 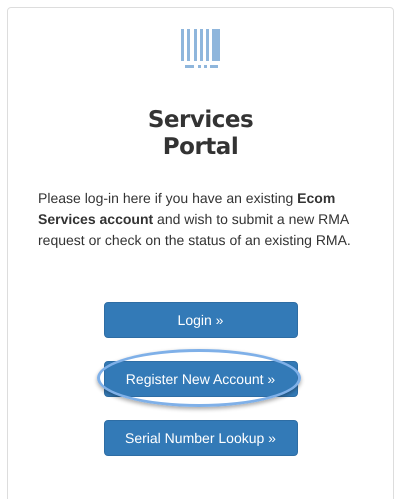 I want to click on portal-title: Services Portal, so click(x=200, y=134).